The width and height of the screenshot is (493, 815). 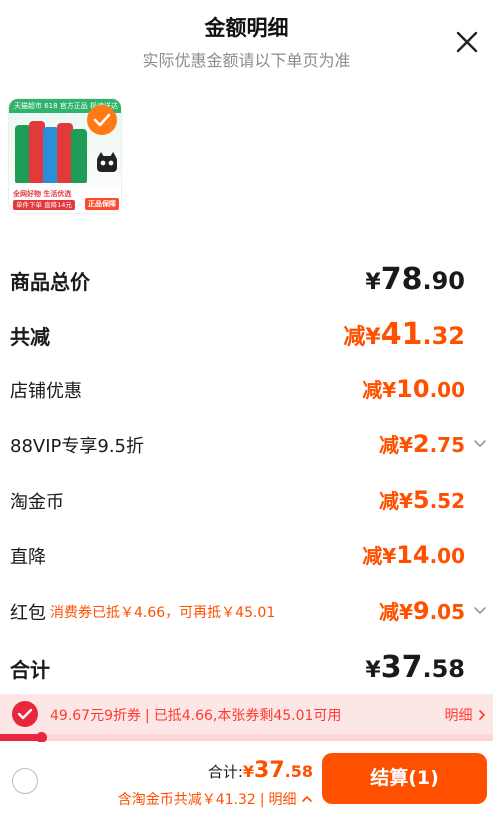 What do you see at coordinates (269, 770) in the screenshot?
I see `footer-total-integer: 37` at bounding box center [269, 770].